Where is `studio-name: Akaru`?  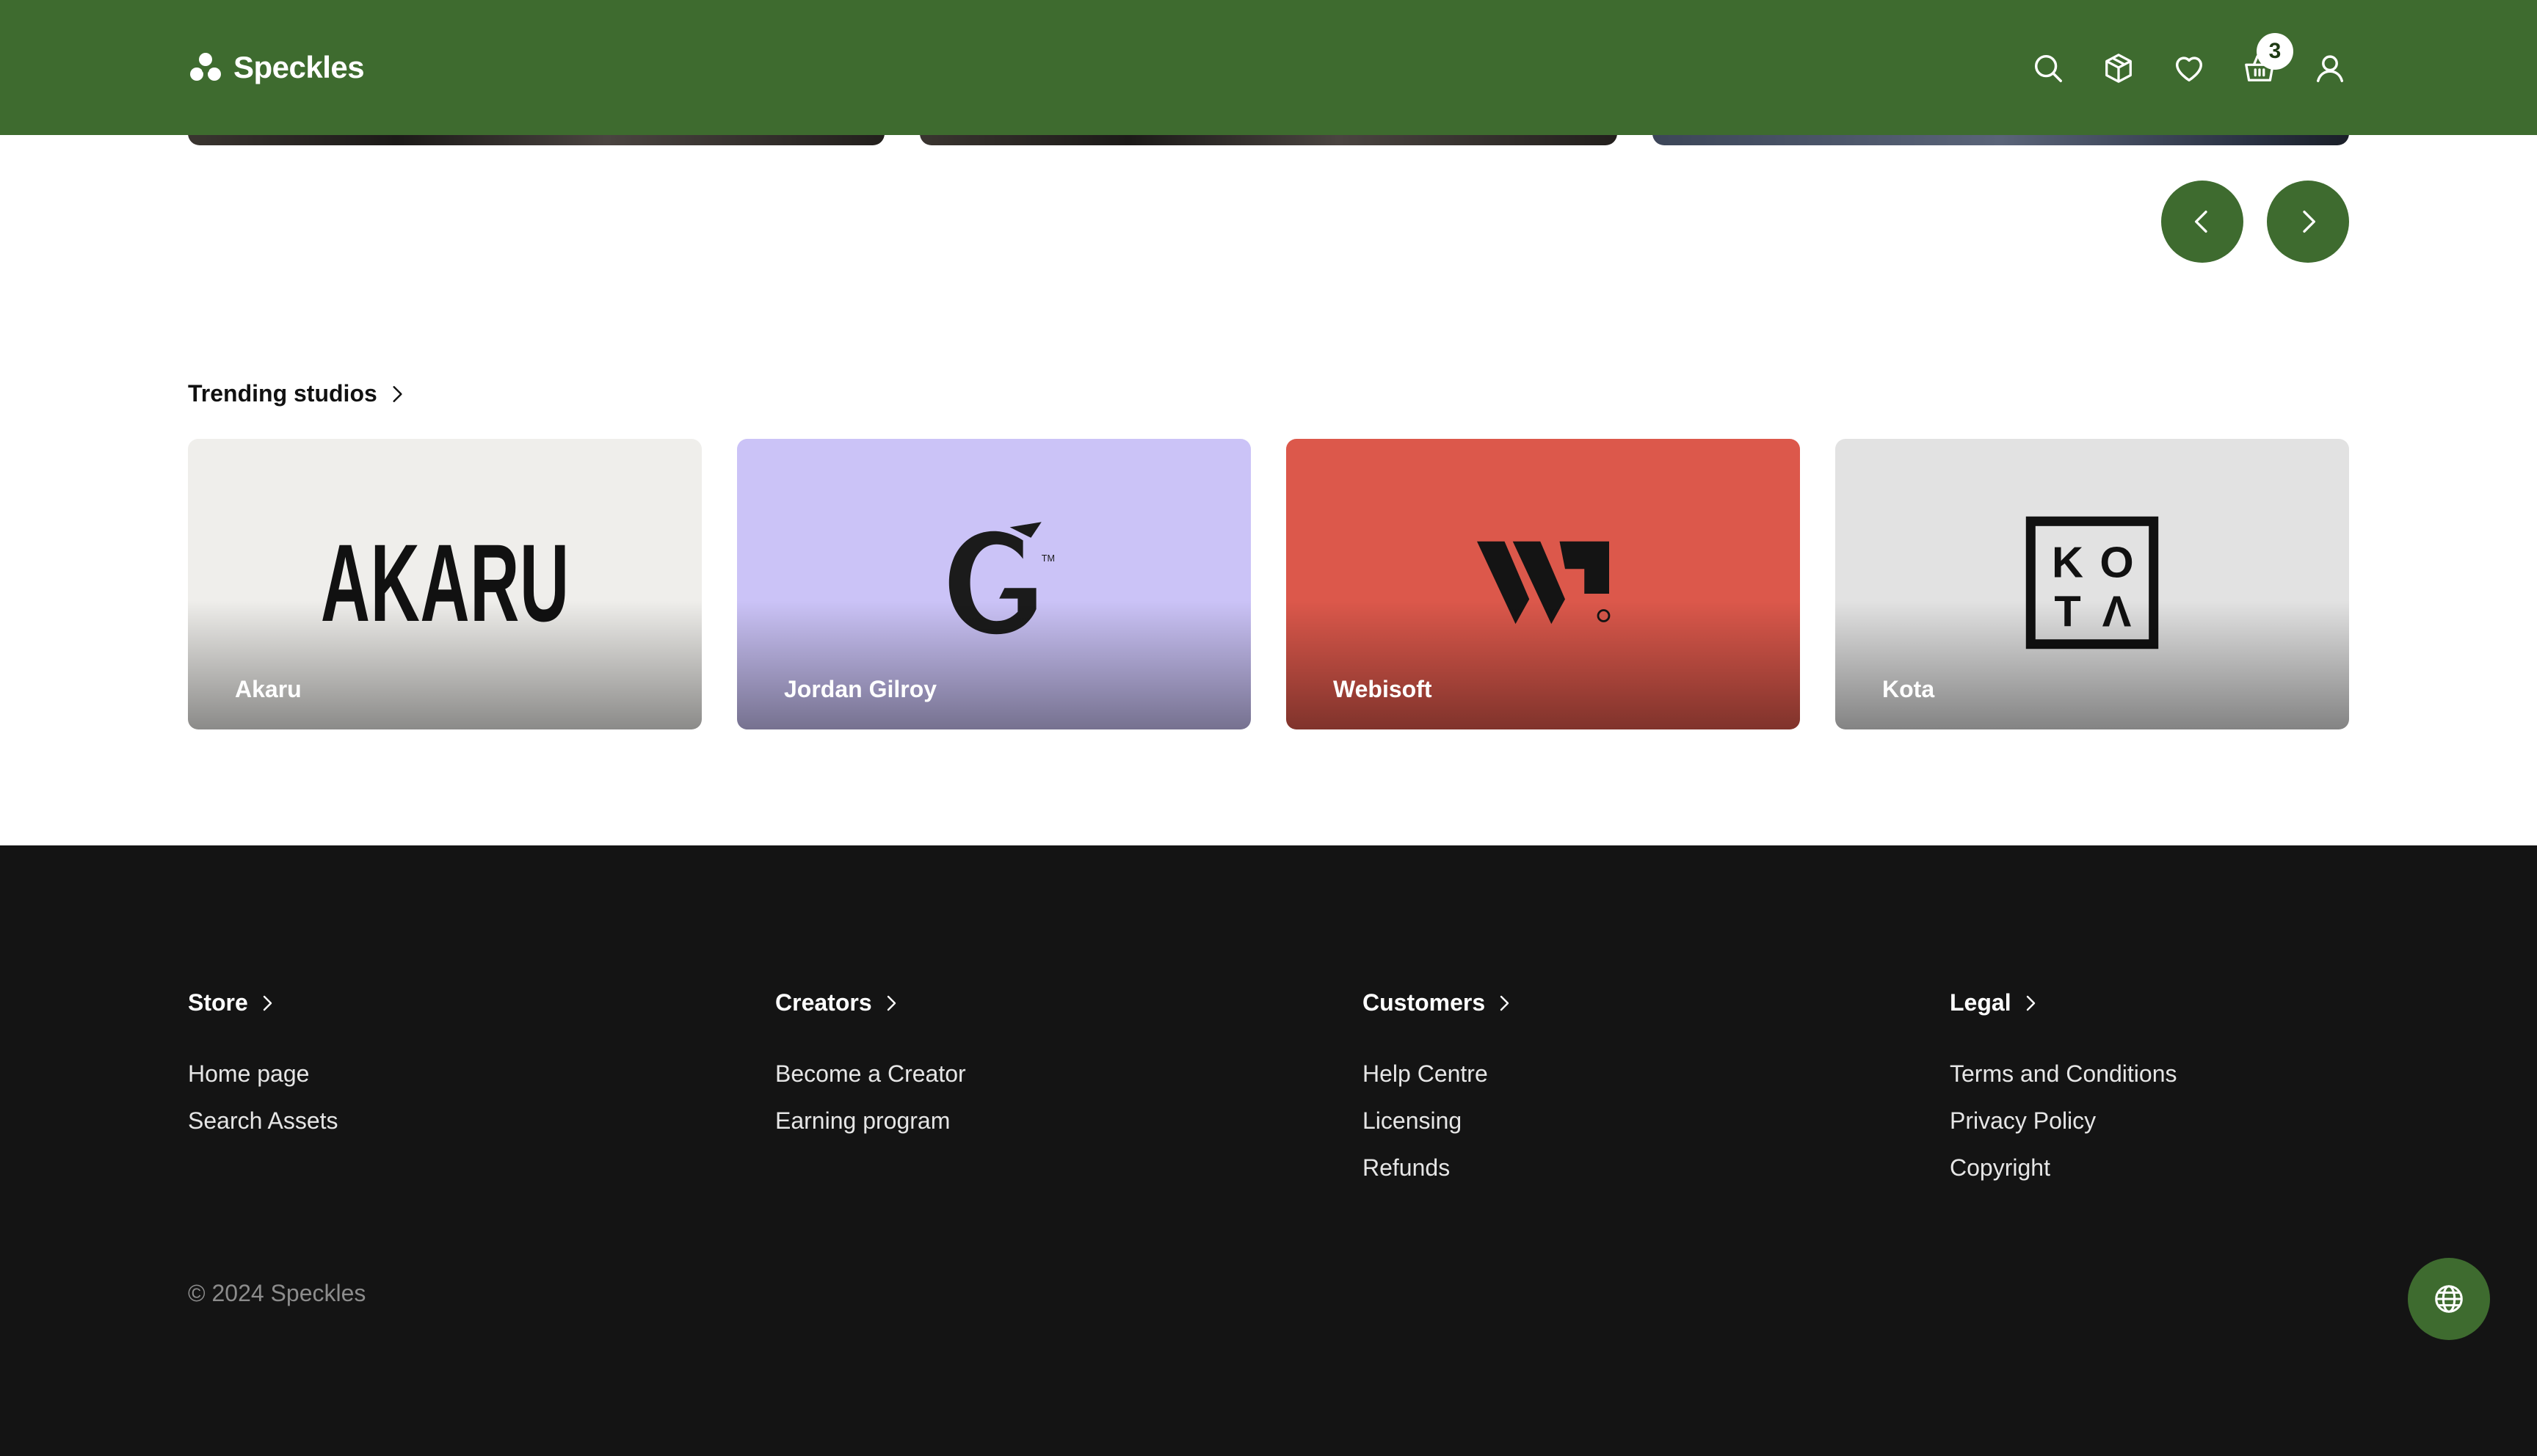 studio-name: Akaru is located at coordinates (268, 689).